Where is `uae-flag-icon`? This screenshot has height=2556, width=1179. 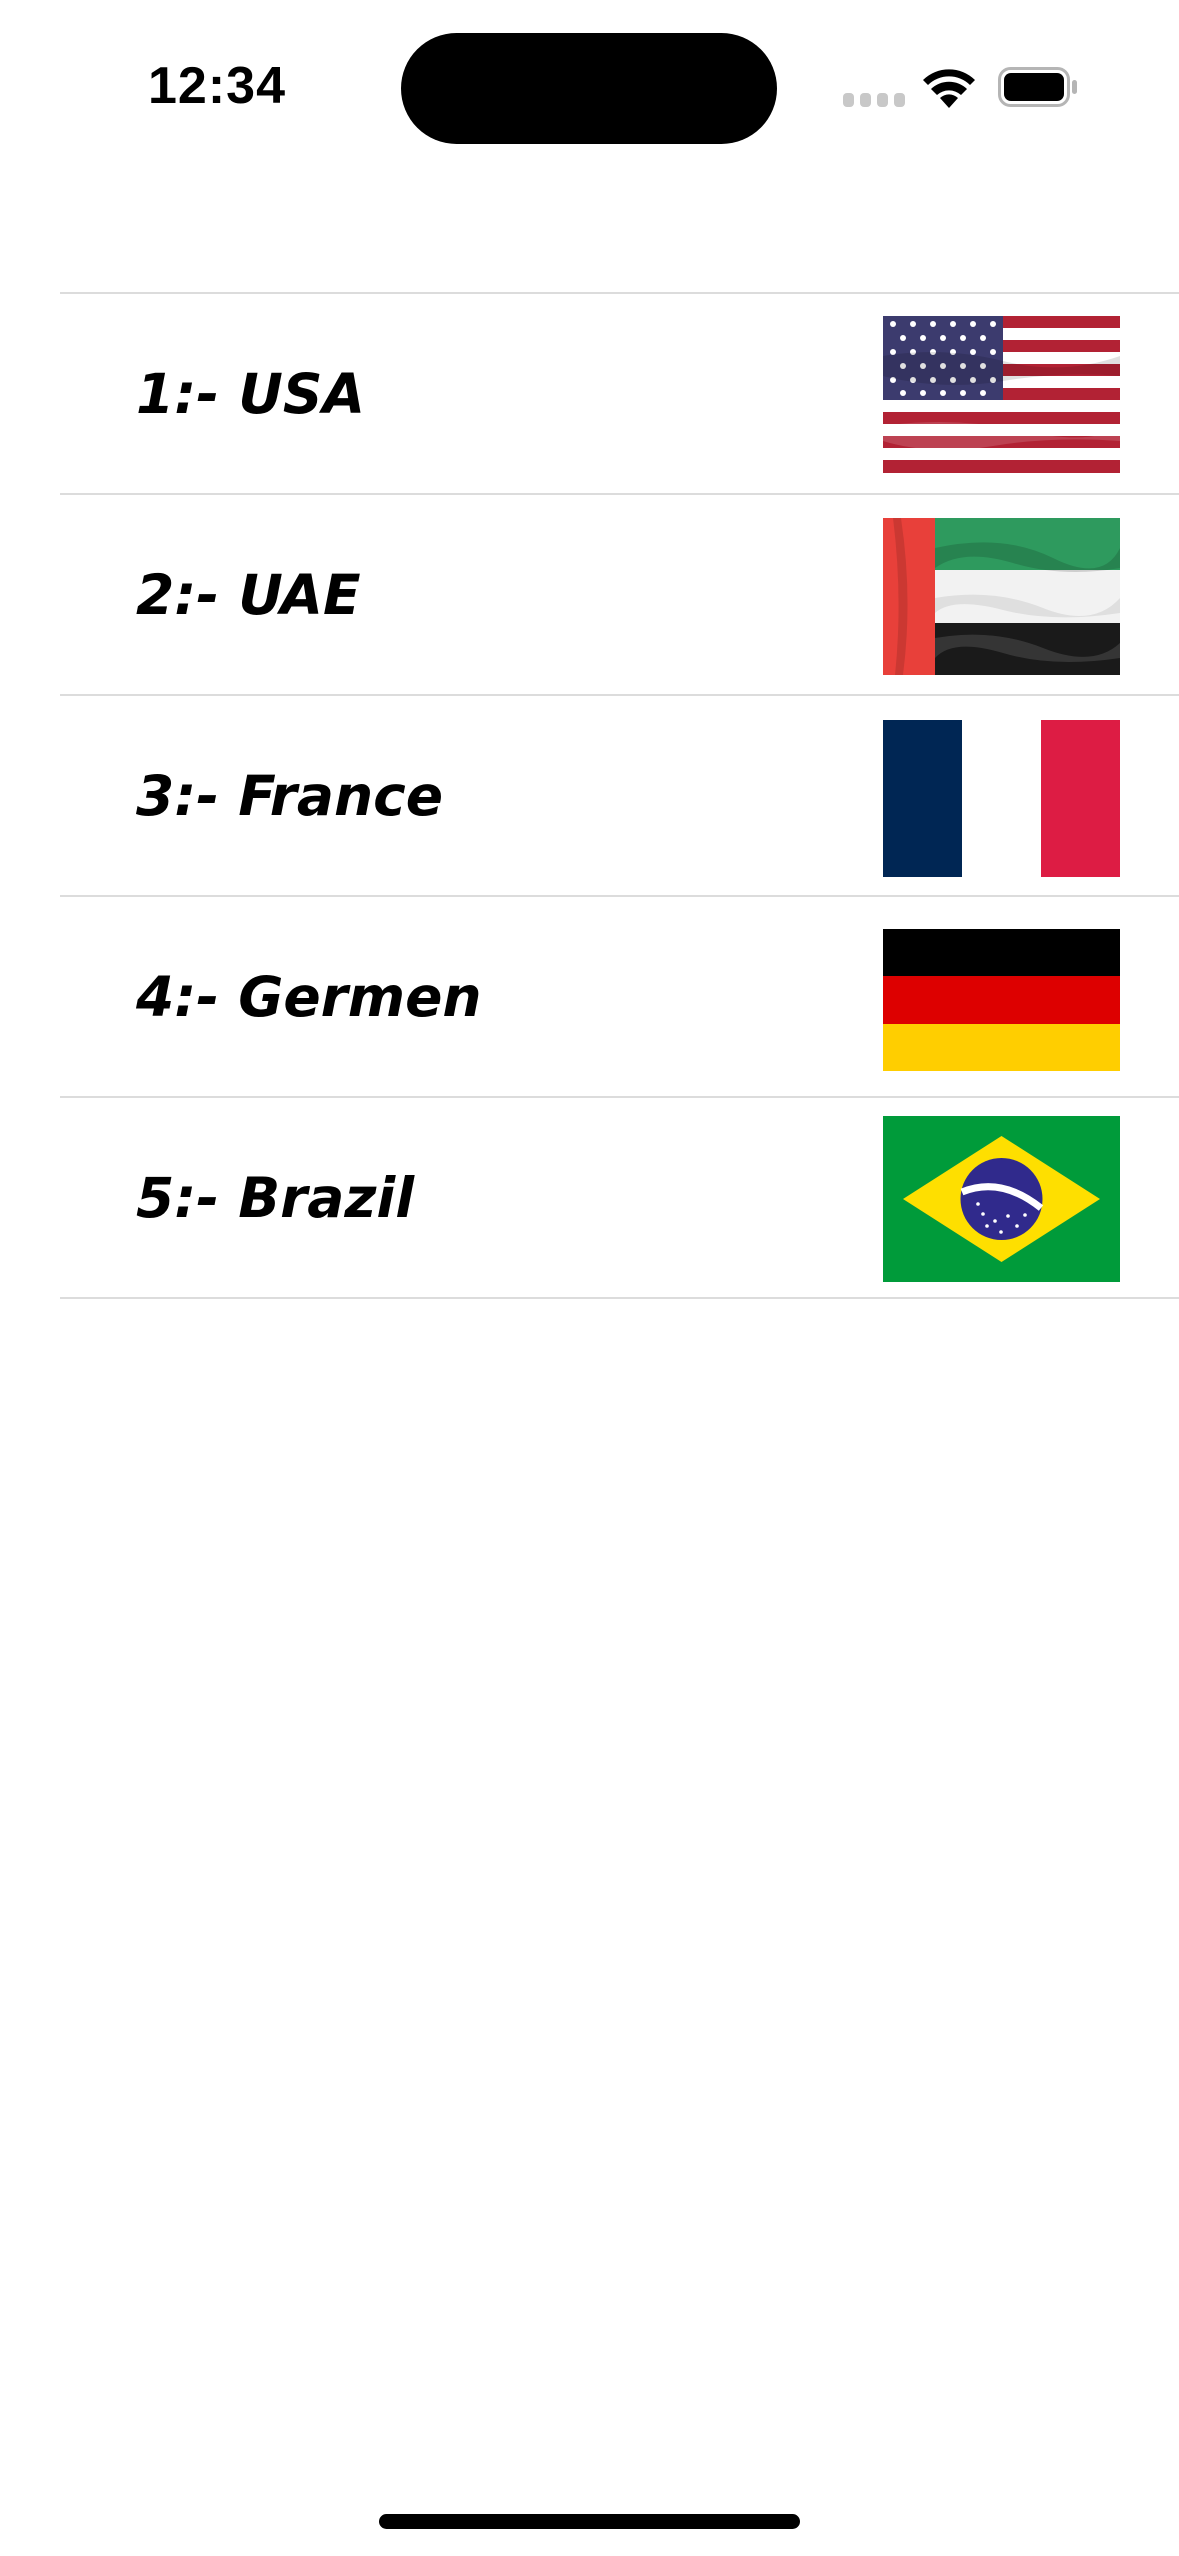 uae-flag-icon is located at coordinates (1001, 596).